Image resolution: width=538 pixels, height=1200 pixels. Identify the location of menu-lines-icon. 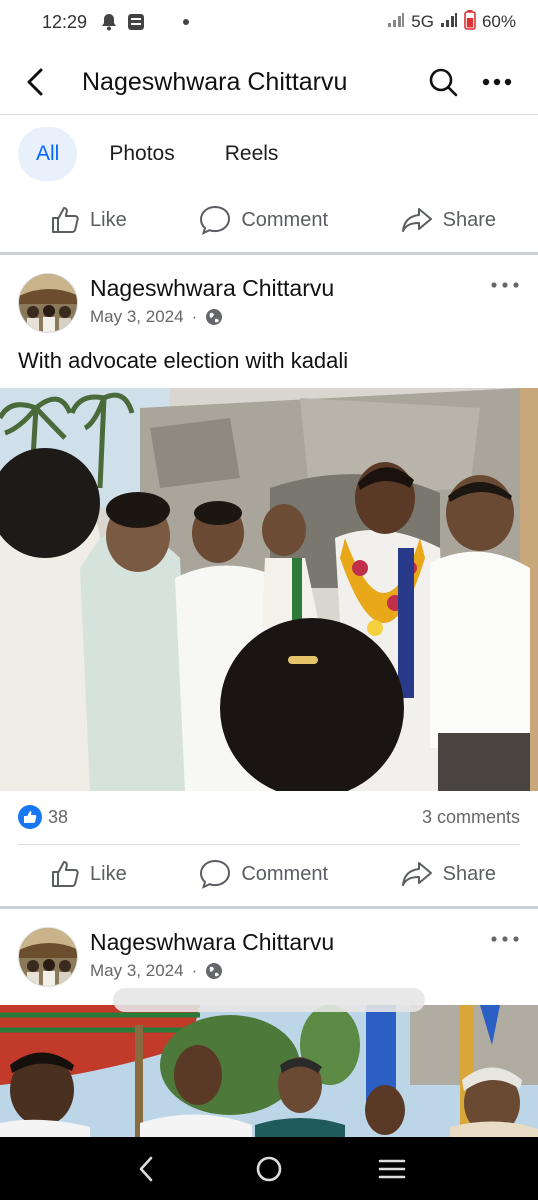
(392, 1168).